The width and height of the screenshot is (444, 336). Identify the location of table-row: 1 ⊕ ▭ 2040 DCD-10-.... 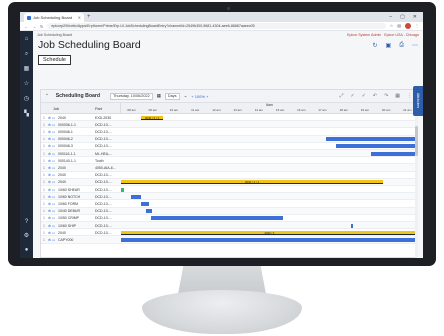
(229, 175).